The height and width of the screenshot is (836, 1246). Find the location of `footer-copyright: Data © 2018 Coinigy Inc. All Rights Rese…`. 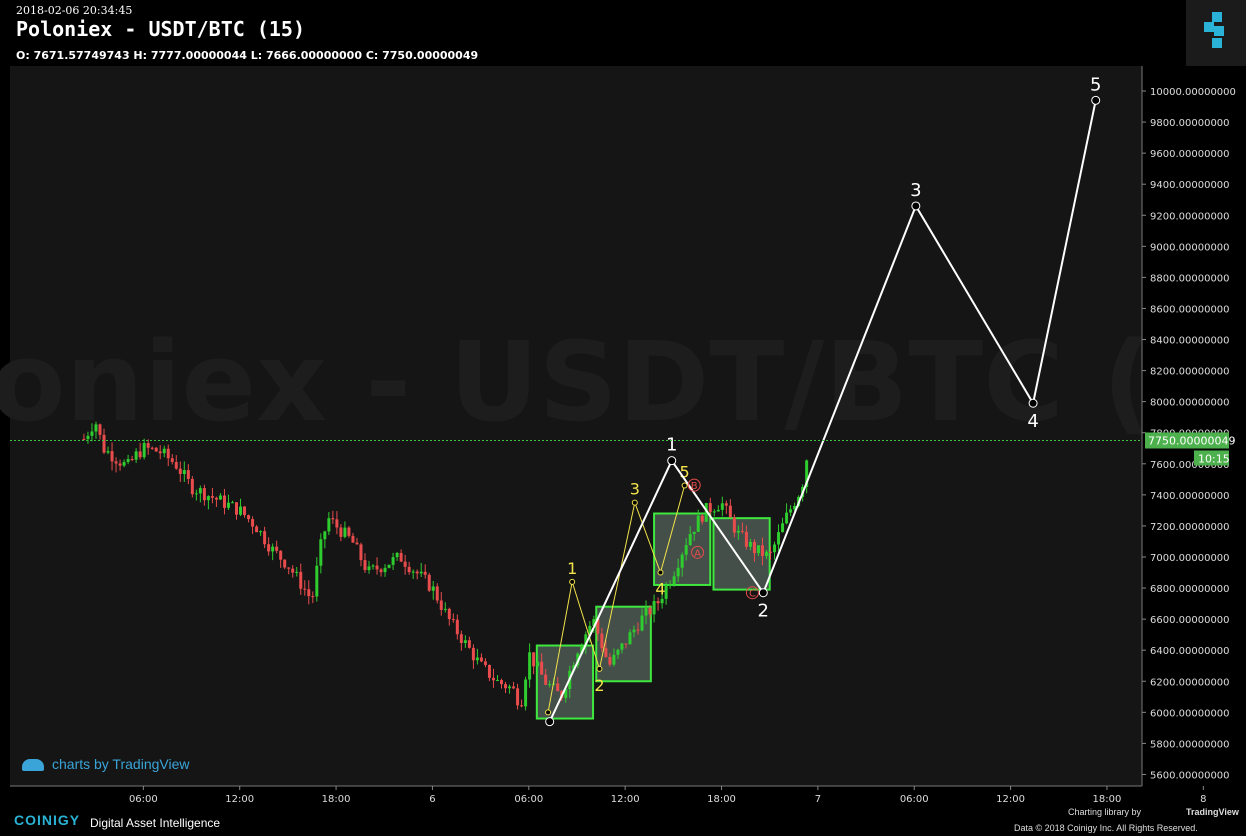

footer-copyright: Data © 2018 Coinigy Inc. All Rights Rese… is located at coordinates (1106, 828).